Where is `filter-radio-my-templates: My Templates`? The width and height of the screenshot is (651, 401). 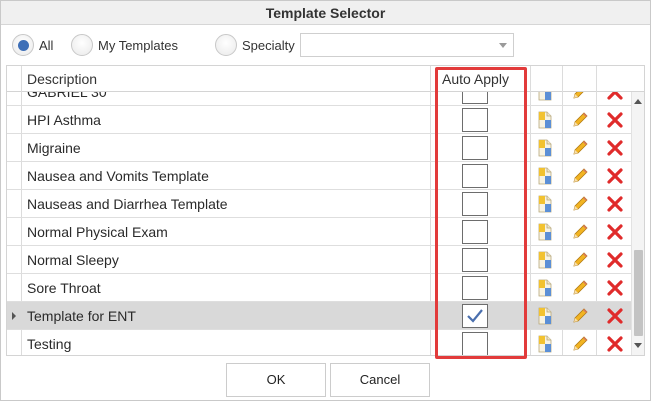
filter-radio-my-templates: My Templates is located at coordinates (124, 45).